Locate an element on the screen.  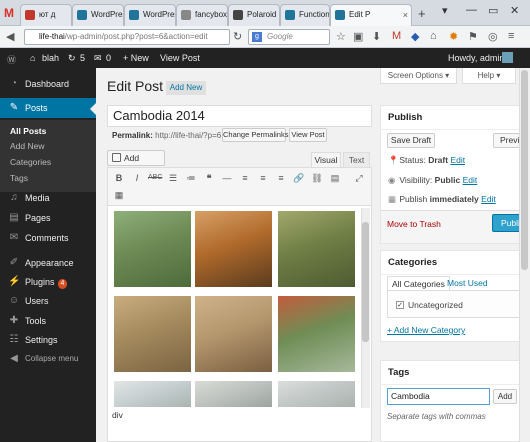
publish-button: Publi is located at coordinates (507, 223).